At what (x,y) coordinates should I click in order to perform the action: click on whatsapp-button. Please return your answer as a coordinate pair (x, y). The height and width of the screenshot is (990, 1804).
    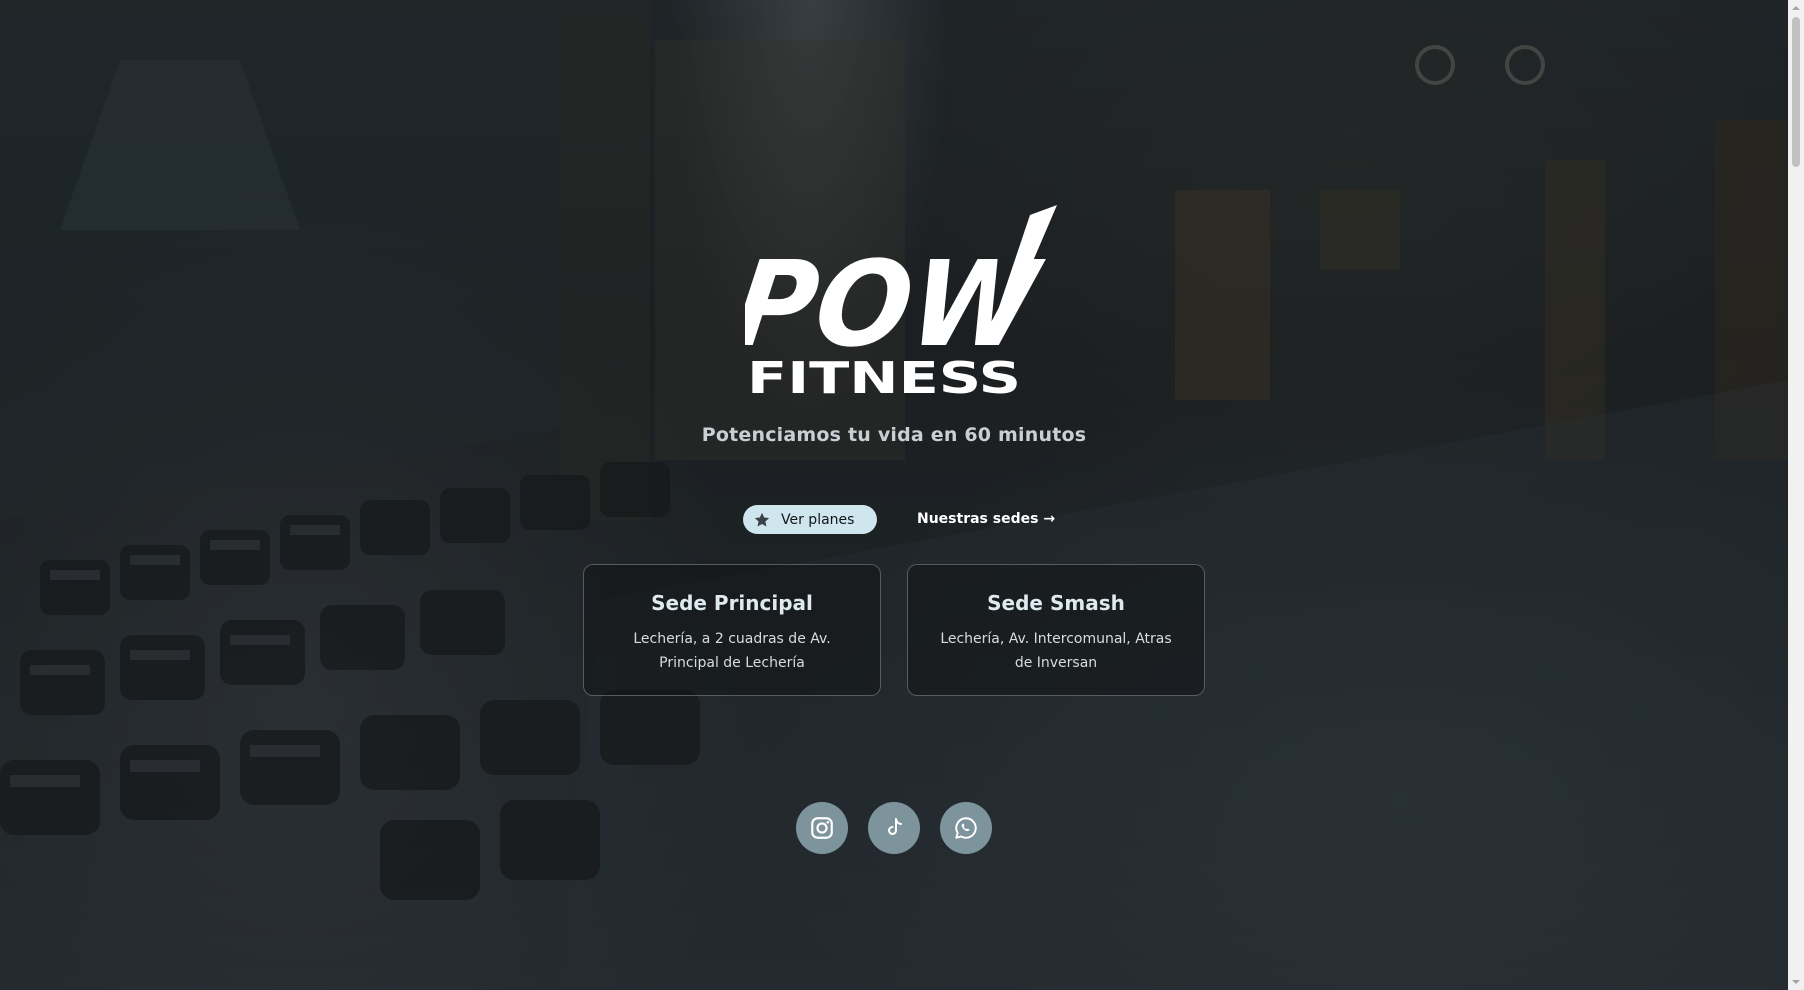
    Looking at the image, I should click on (966, 828).